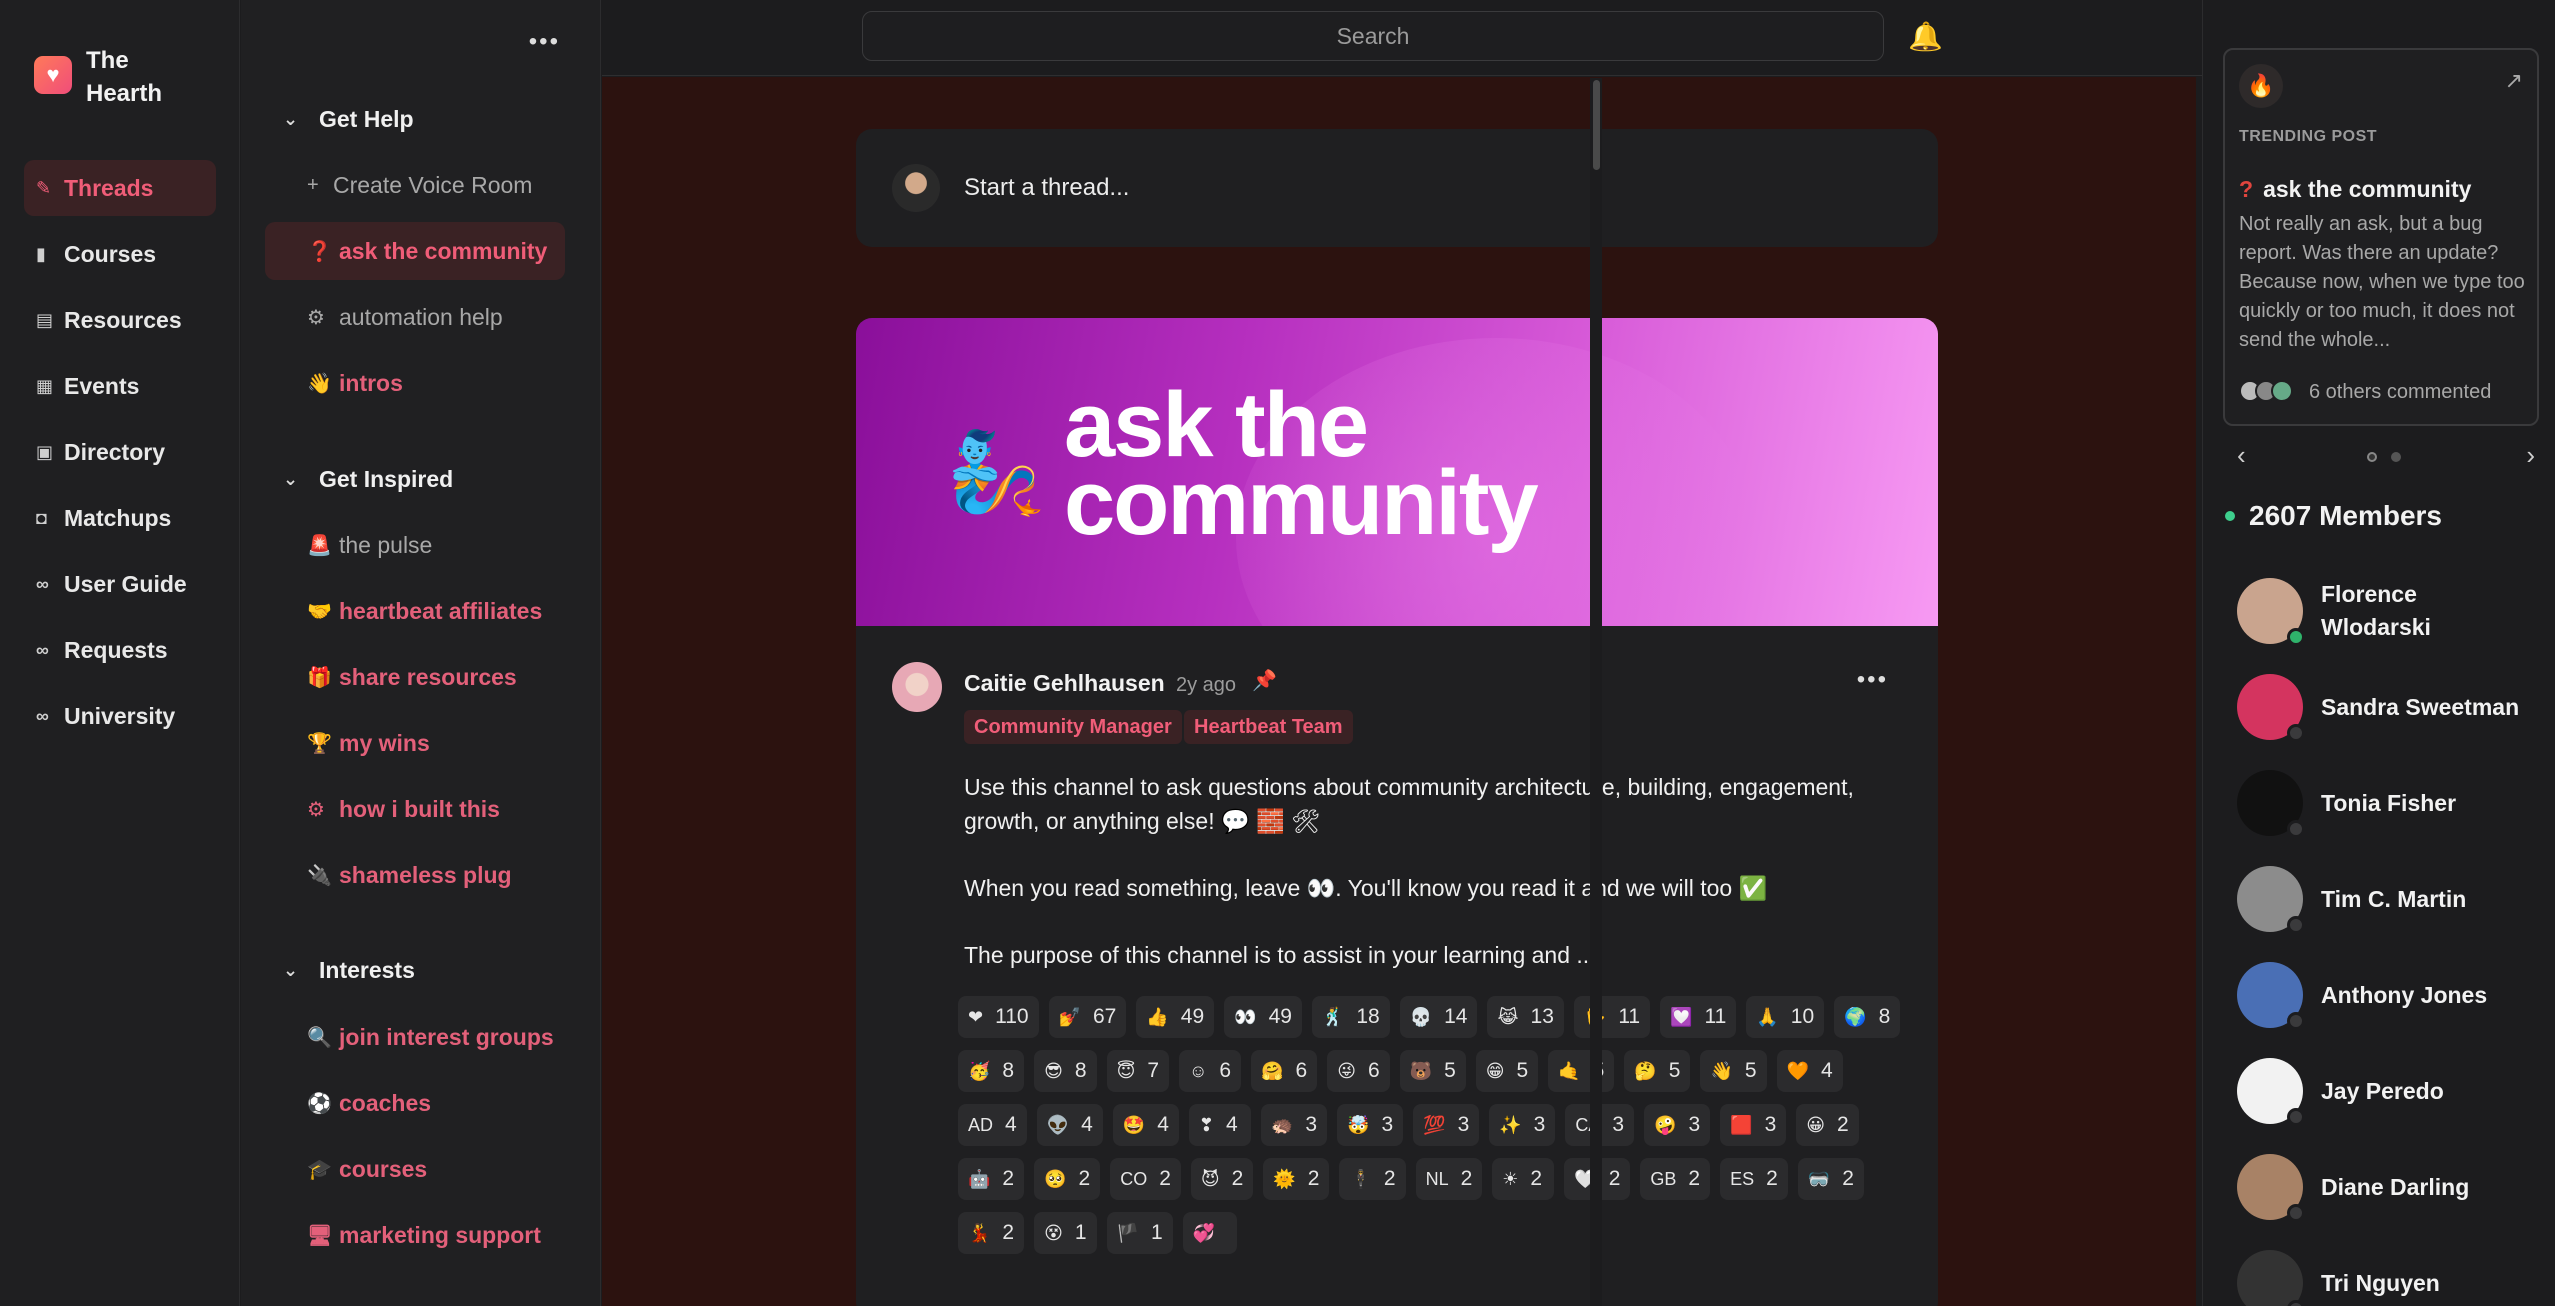  Describe the element at coordinates (120, 518) in the screenshot. I see `nav-item-matchups: ◘ Matchups` at that location.